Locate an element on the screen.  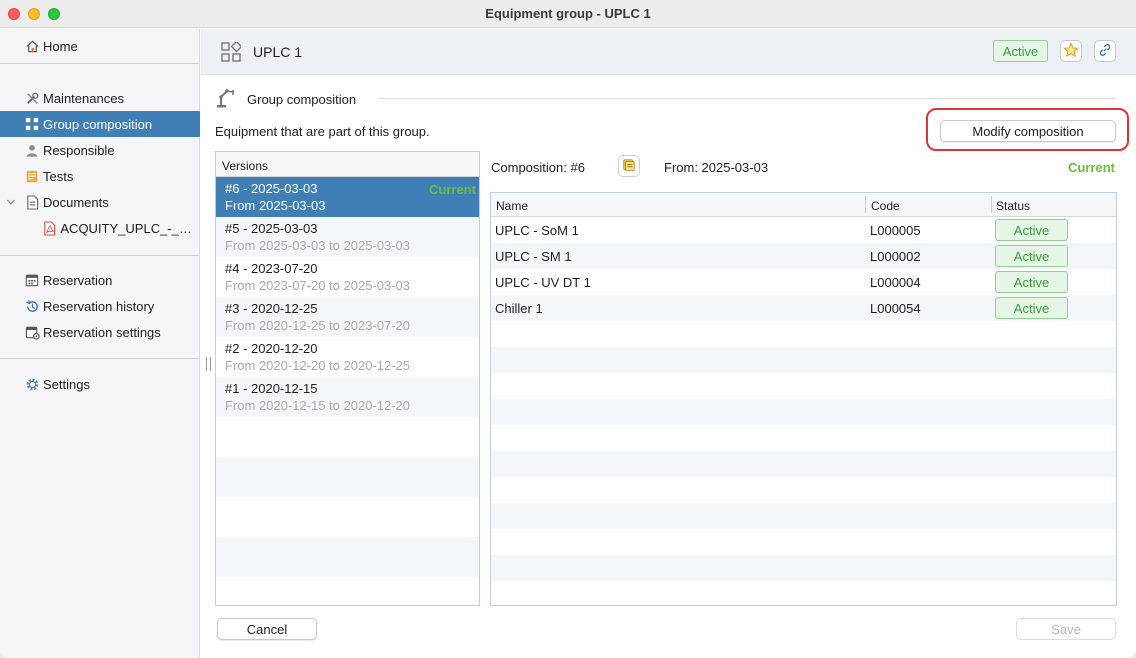
table-row: UPLC - SM 1 L000002 Active is located at coordinates (803, 256).